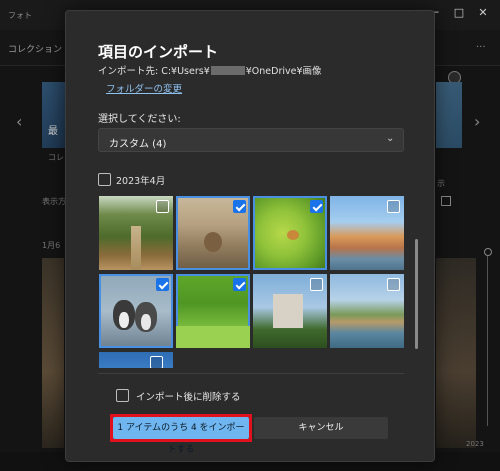 The image size is (500, 471). Describe the element at coordinates (19, 121) in the screenshot. I see `chevron-left-icon: ‹` at that location.